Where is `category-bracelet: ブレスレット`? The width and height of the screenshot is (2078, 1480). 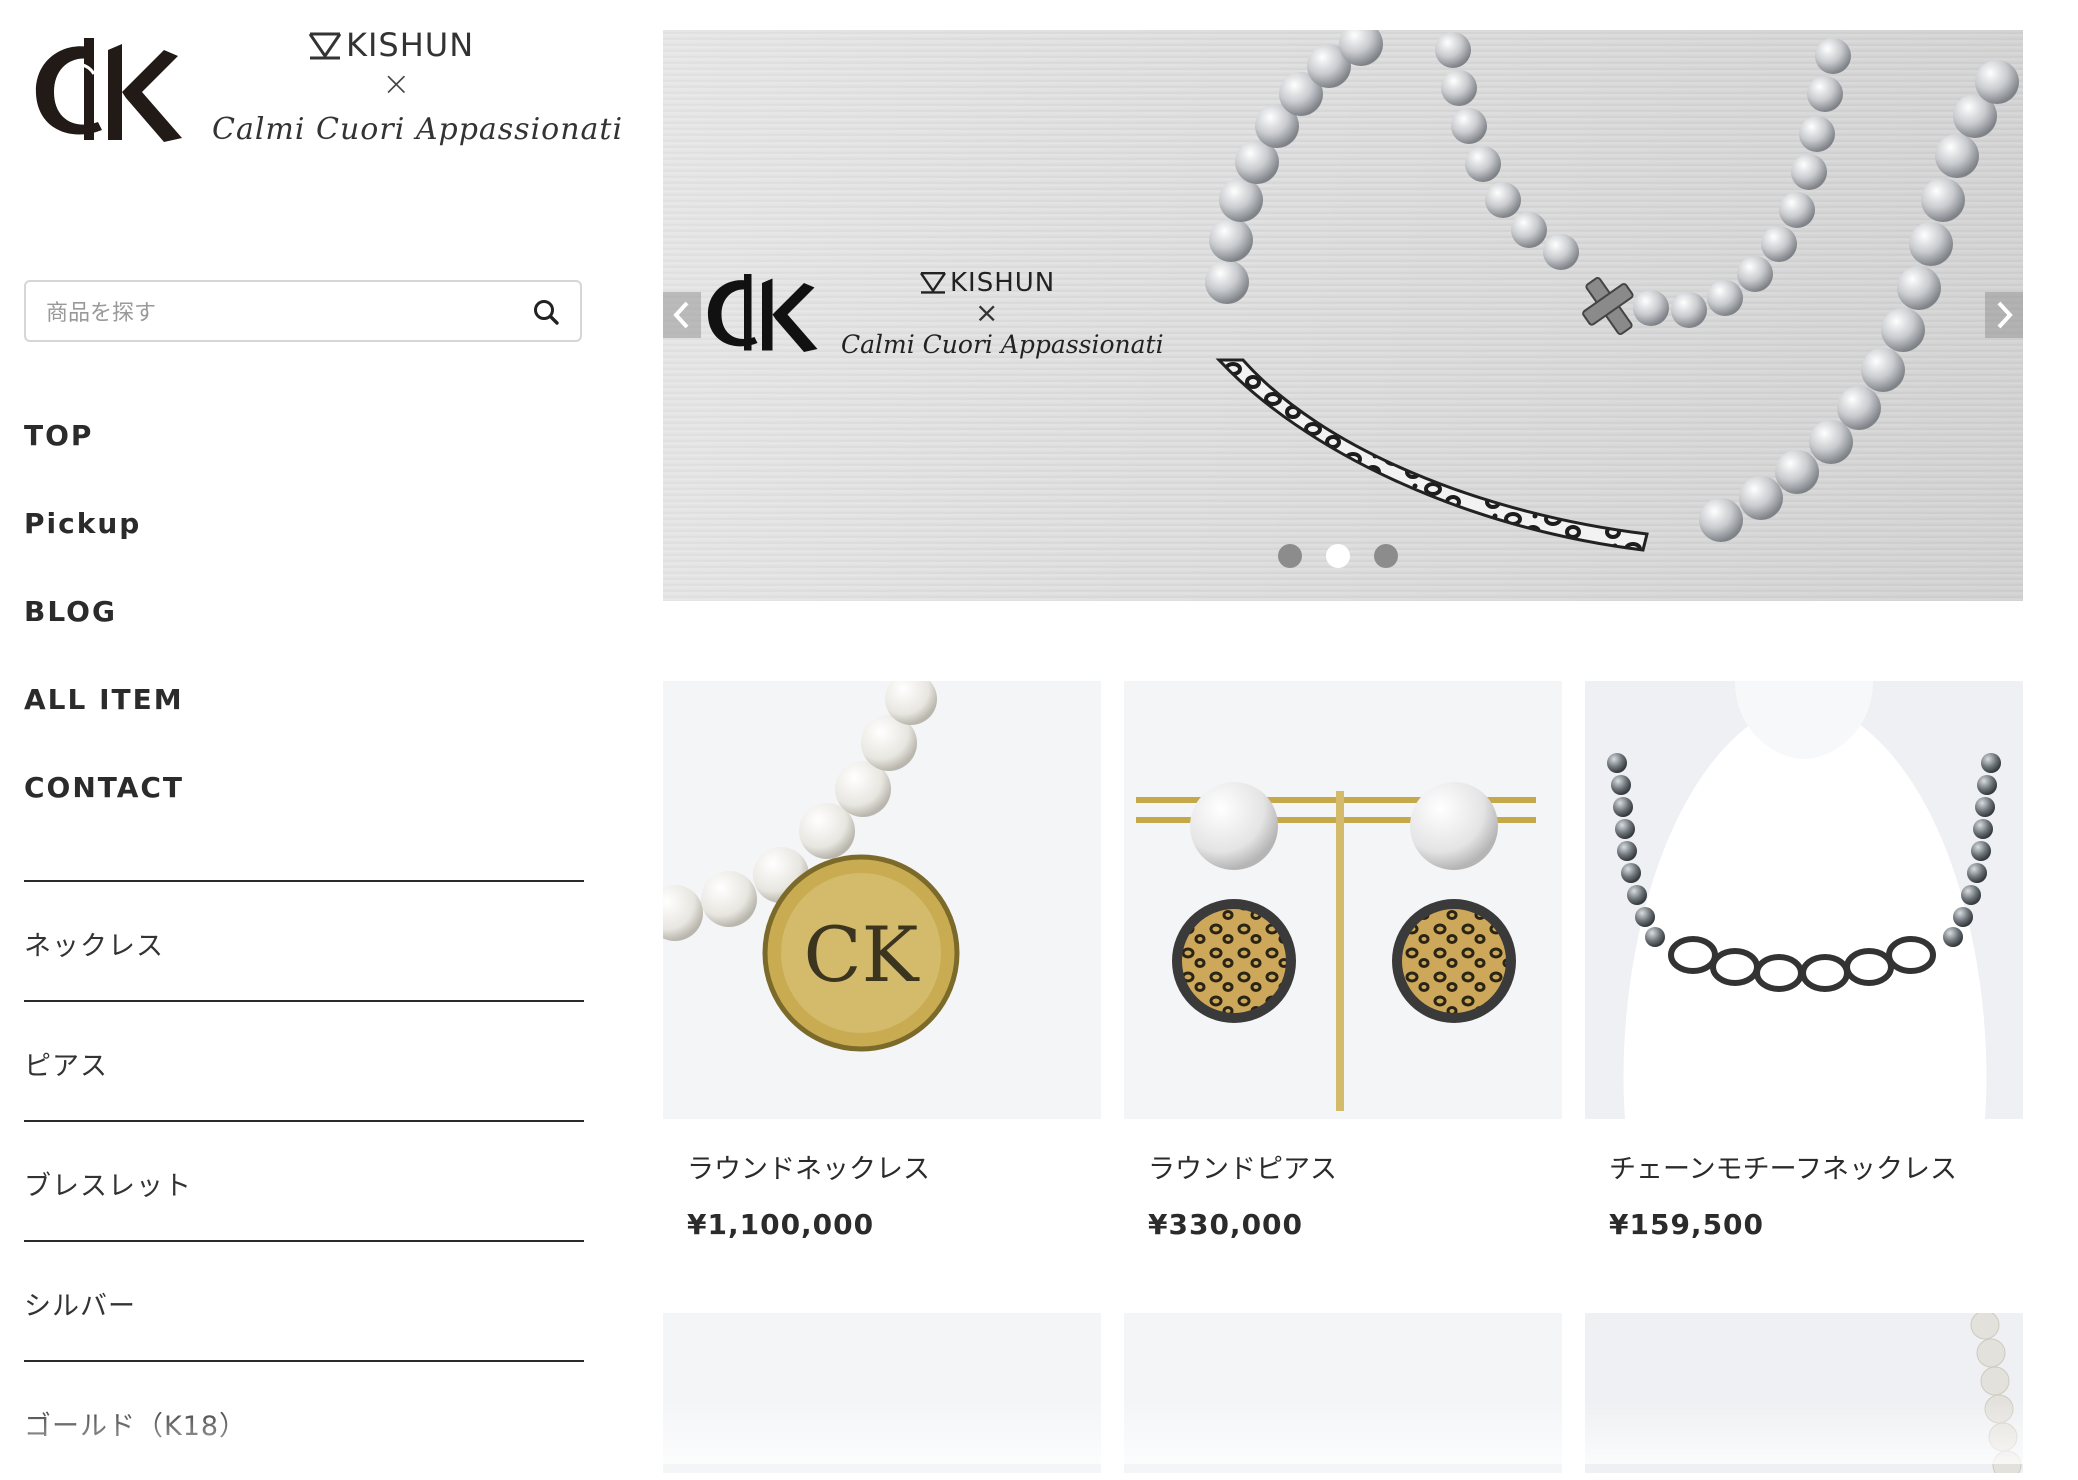 category-bracelet: ブレスレット is located at coordinates (304, 1180).